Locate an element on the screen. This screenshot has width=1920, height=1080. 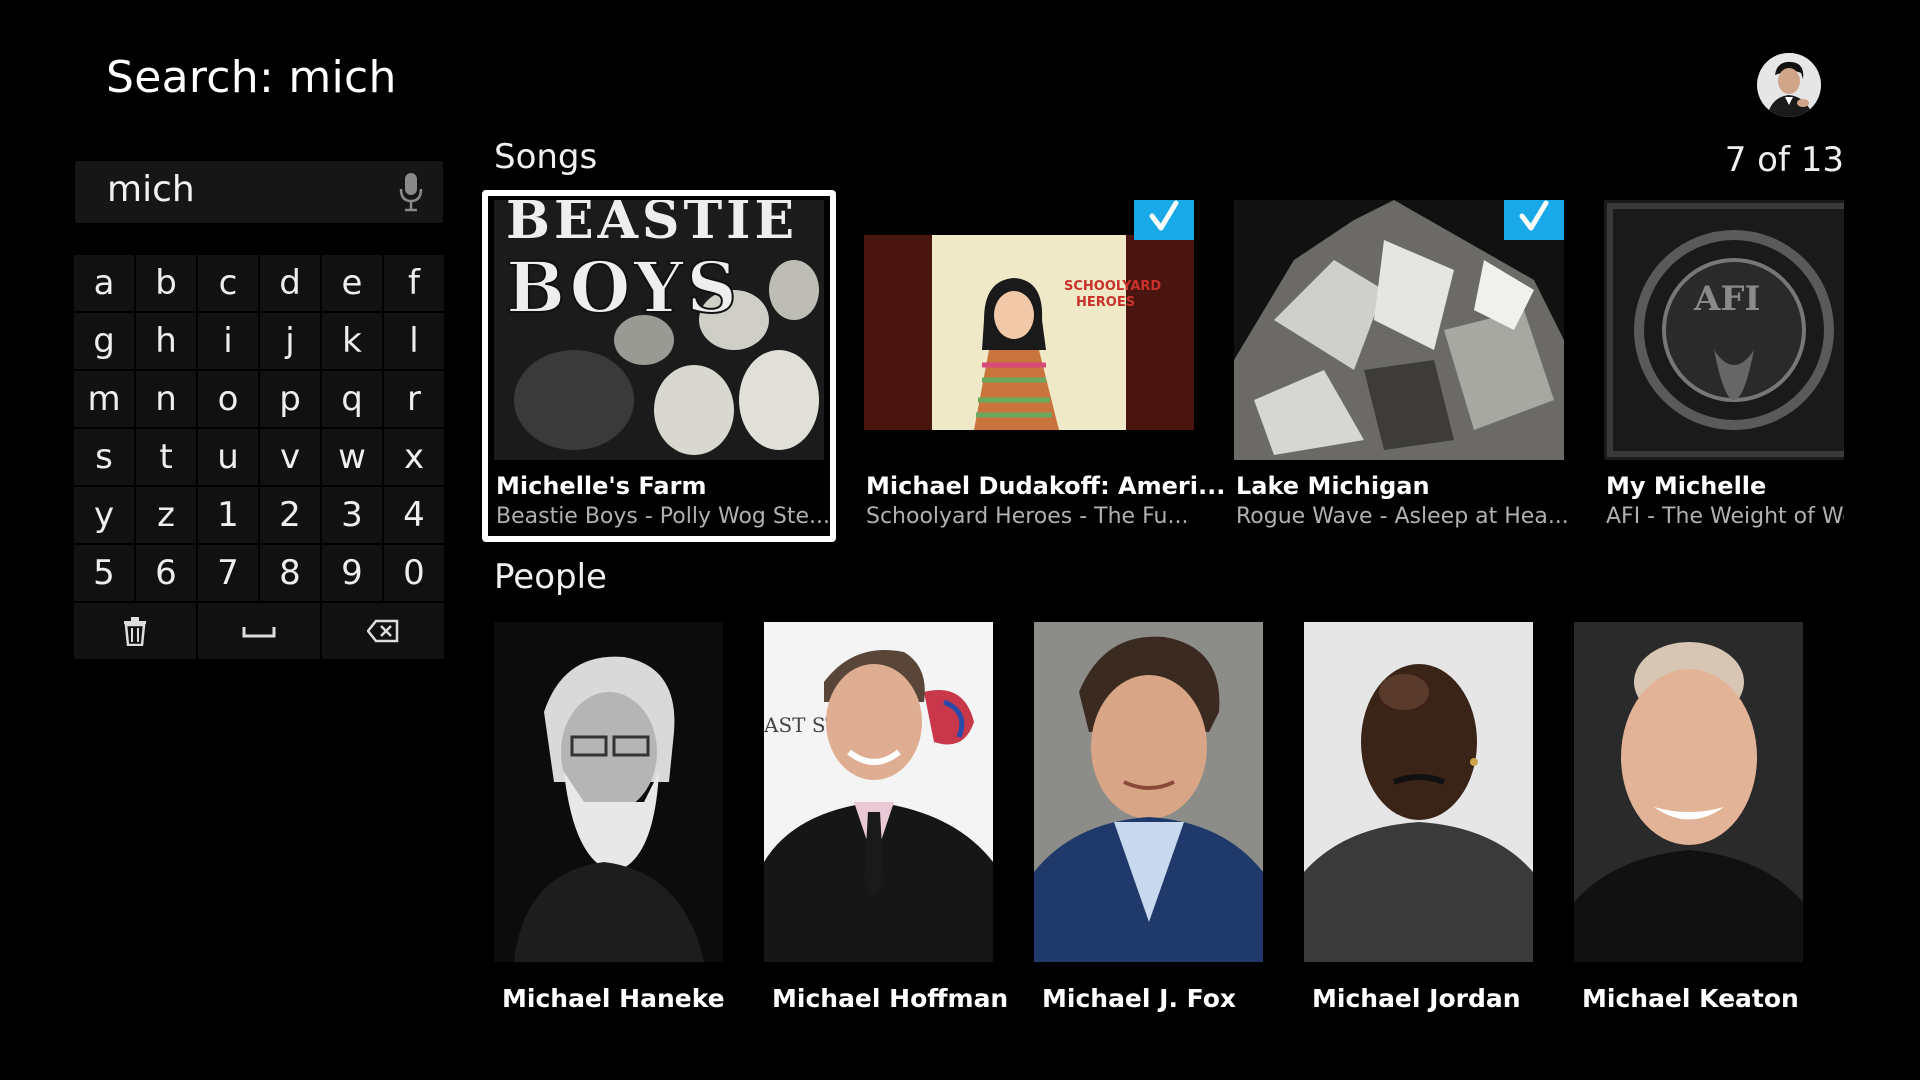
key-z: z is located at coordinates (166, 515).